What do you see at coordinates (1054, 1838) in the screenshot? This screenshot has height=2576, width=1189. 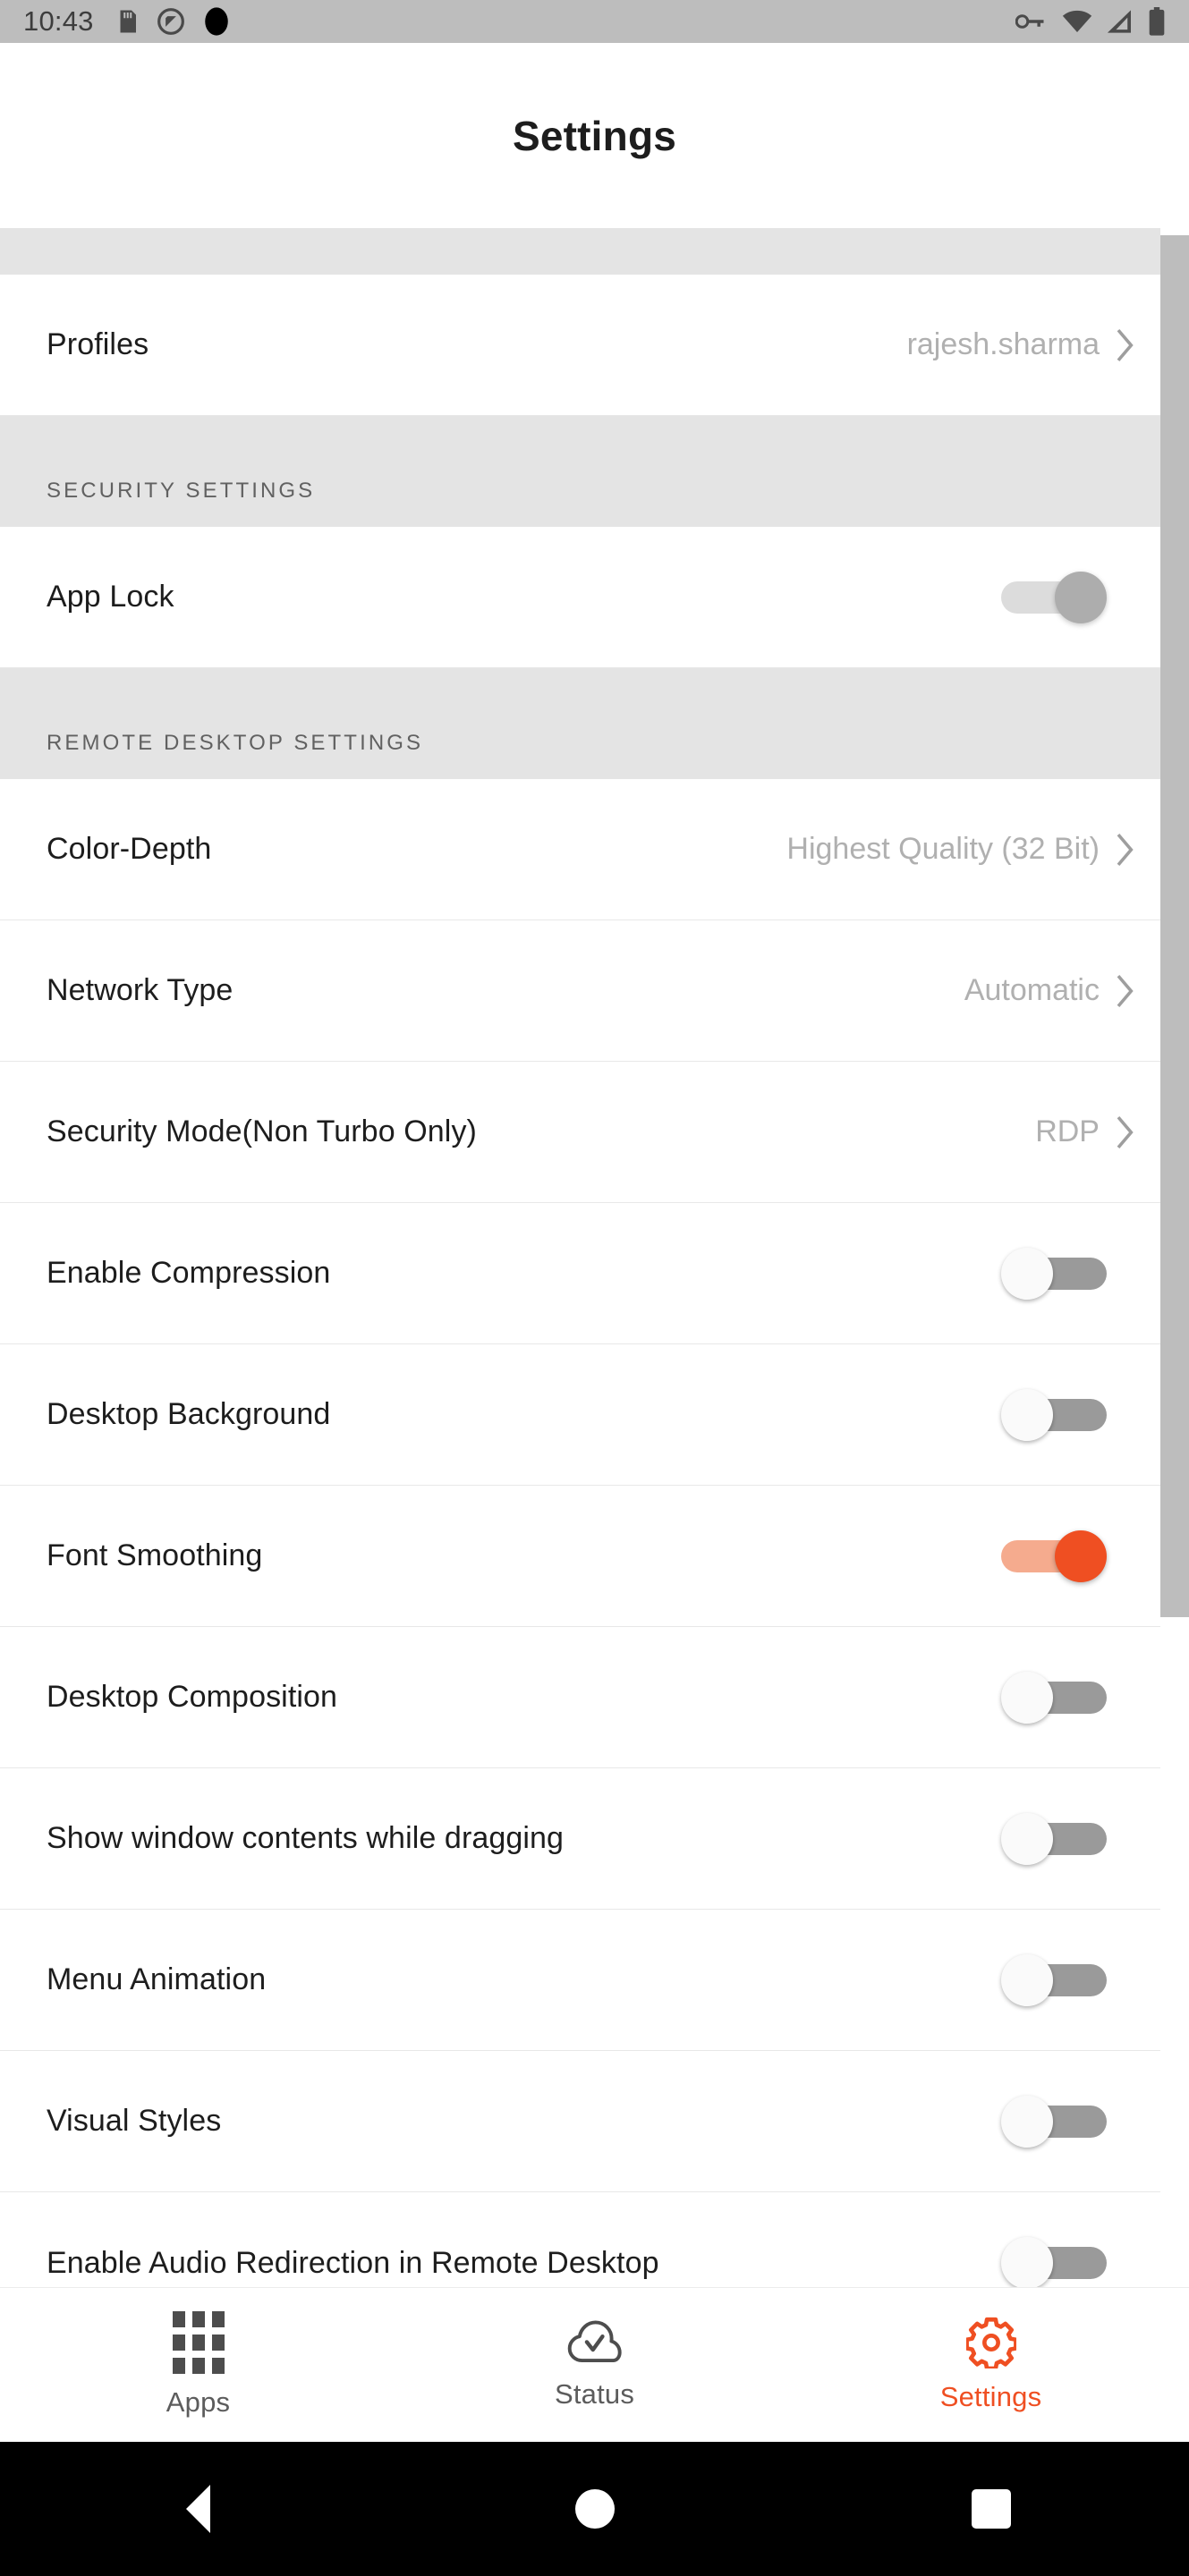 I see `toggle-show-window-contents` at bounding box center [1054, 1838].